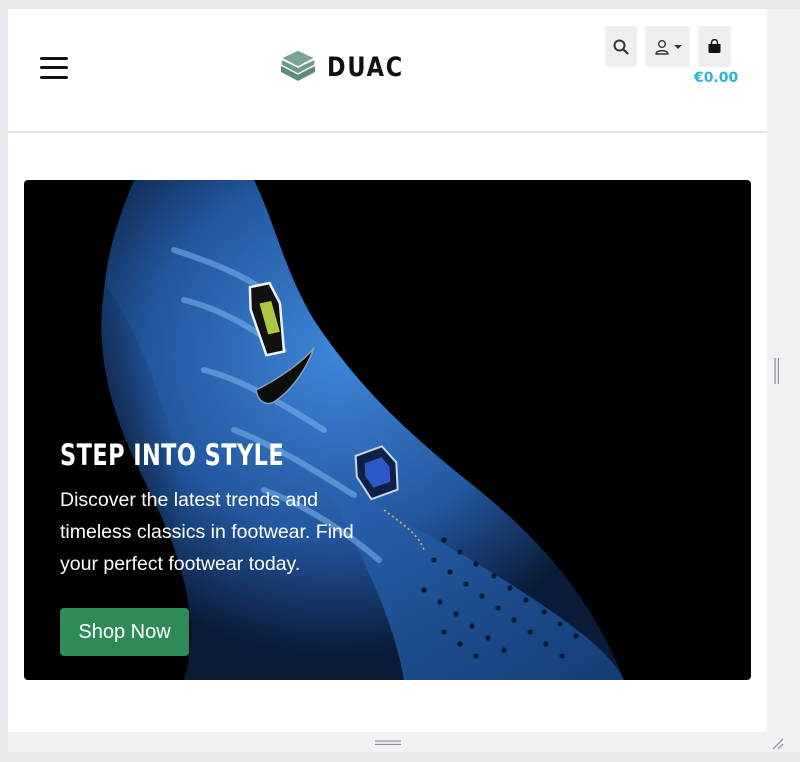 The image size is (800, 762). I want to click on hero-title: STEP INTO STYLE, so click(172, 455).